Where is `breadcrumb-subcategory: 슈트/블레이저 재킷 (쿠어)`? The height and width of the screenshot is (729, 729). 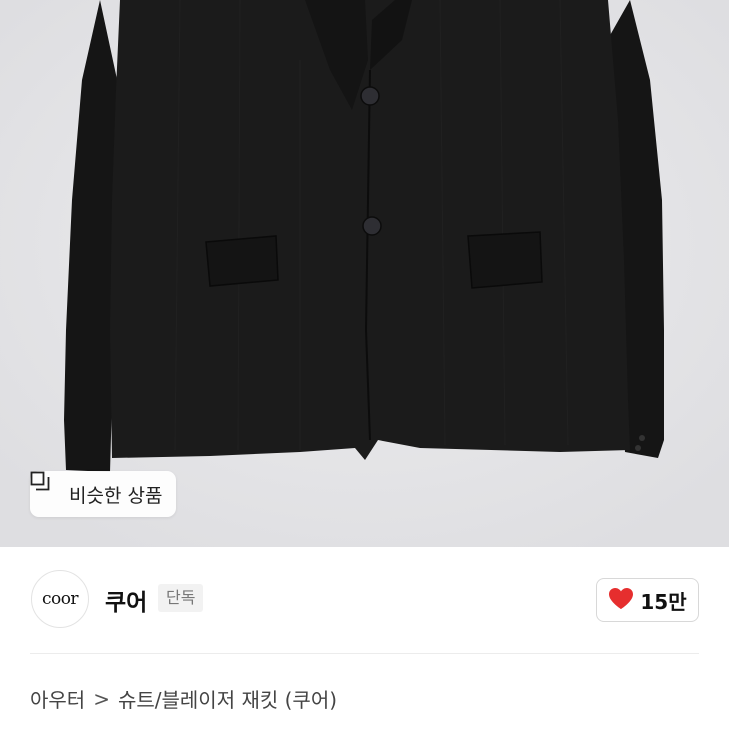 breadcrumb-subcategory: 슈트/블레이저 재킷 (쿠어) is located at coordinates (227, 698).